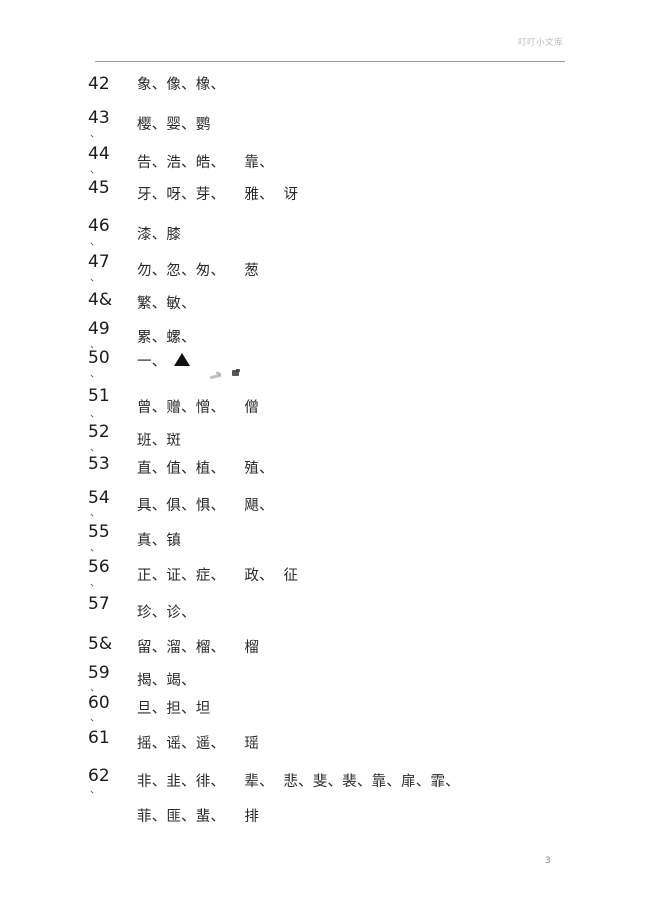  Describe the element at coordinates (99, 604) in the screenshot. I see `row-number: 57` at that location.